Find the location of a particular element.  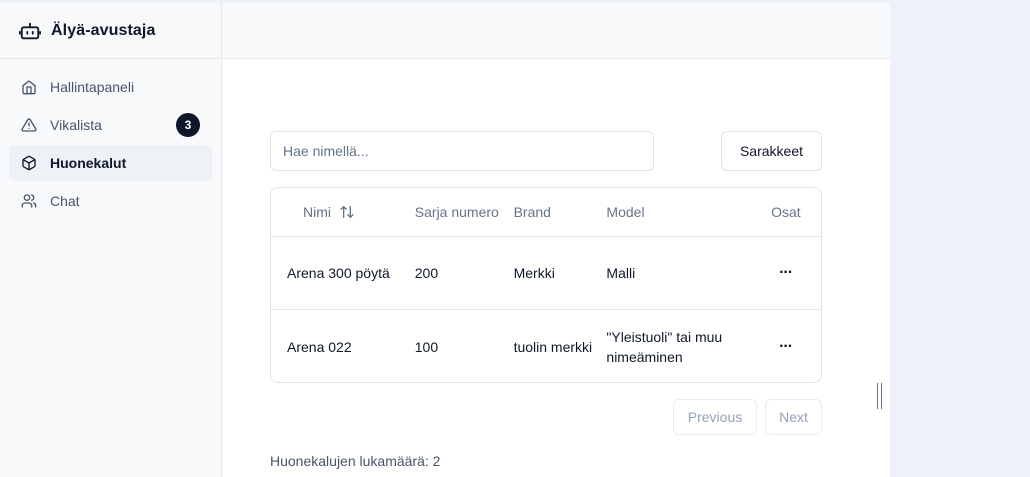

sort-icon is located at coordinates (347, 212).